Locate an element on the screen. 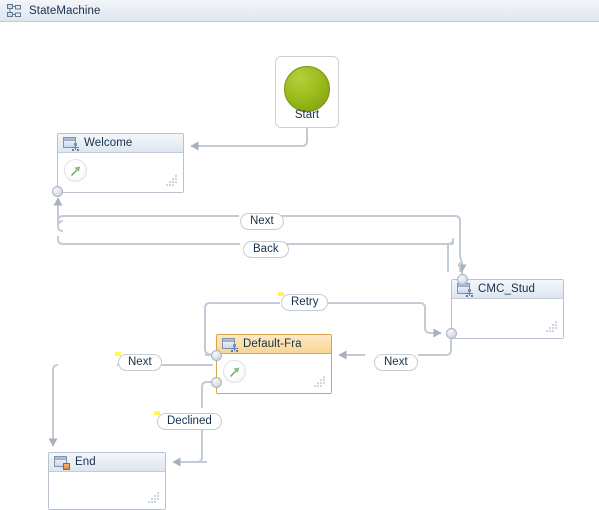 The image size is (599, 510). state-title-cmc-stud: CMC_Stud is located at coordinates (507, 289).